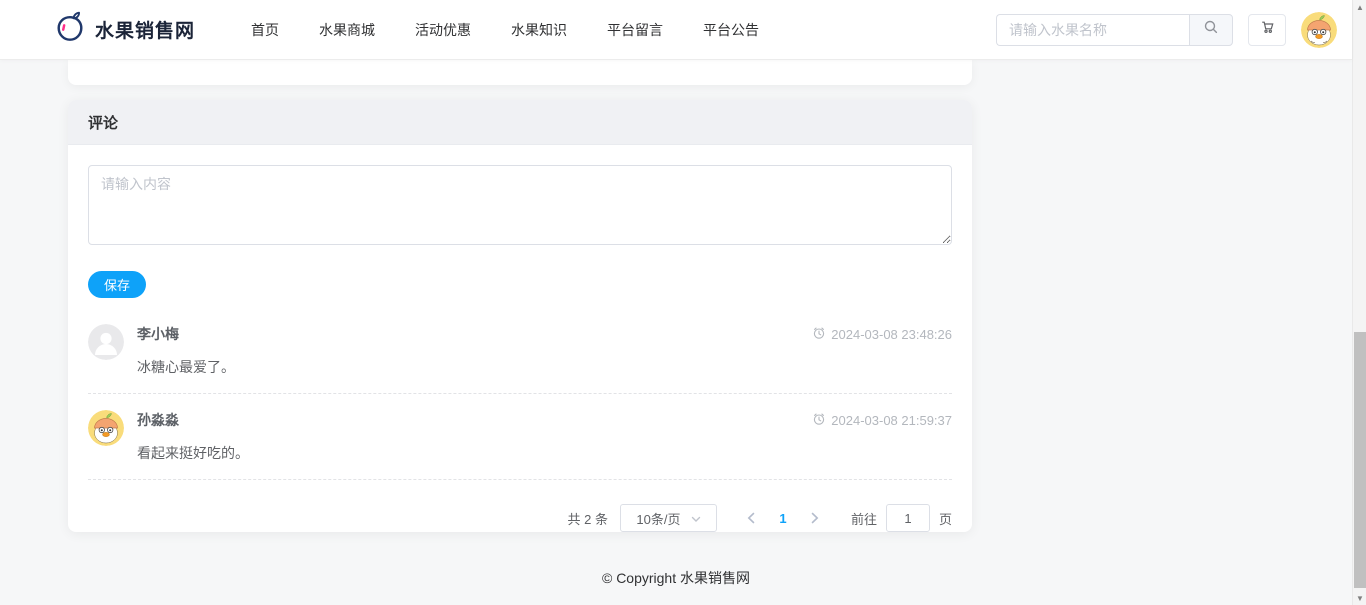  I want to click on header-actions, so click(1166, 29).